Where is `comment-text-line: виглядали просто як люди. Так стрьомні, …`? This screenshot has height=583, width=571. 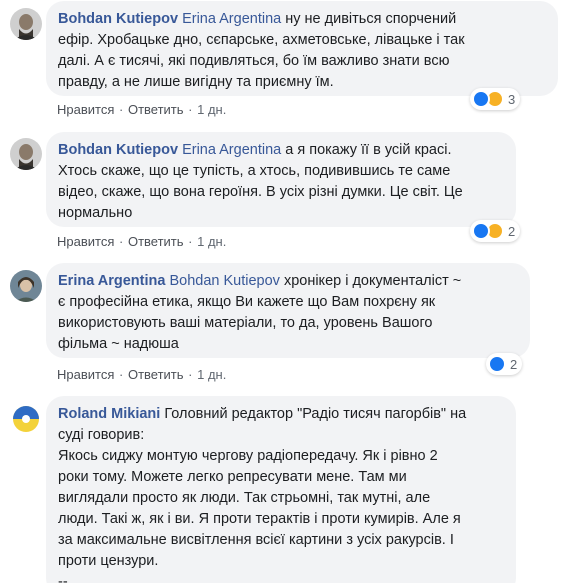
comment-text-line: виглядали просто як люди. Так стрьомні, … is located at coordinates (244, 498).